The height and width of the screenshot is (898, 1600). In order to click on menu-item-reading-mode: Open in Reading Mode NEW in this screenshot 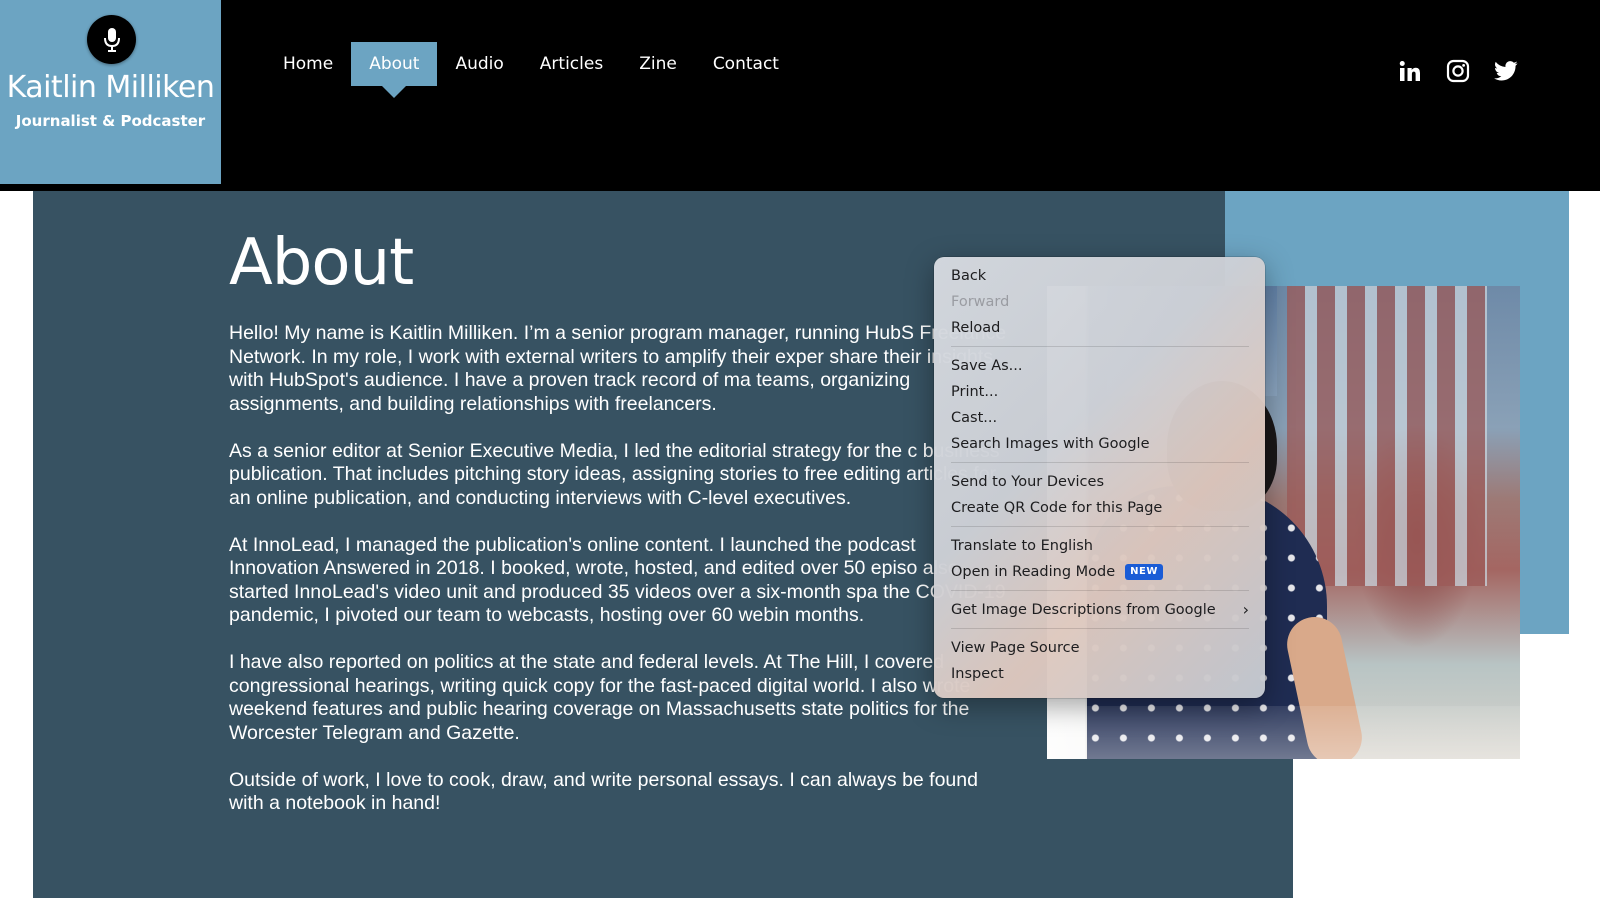, I will do `click(1099, 572)`.